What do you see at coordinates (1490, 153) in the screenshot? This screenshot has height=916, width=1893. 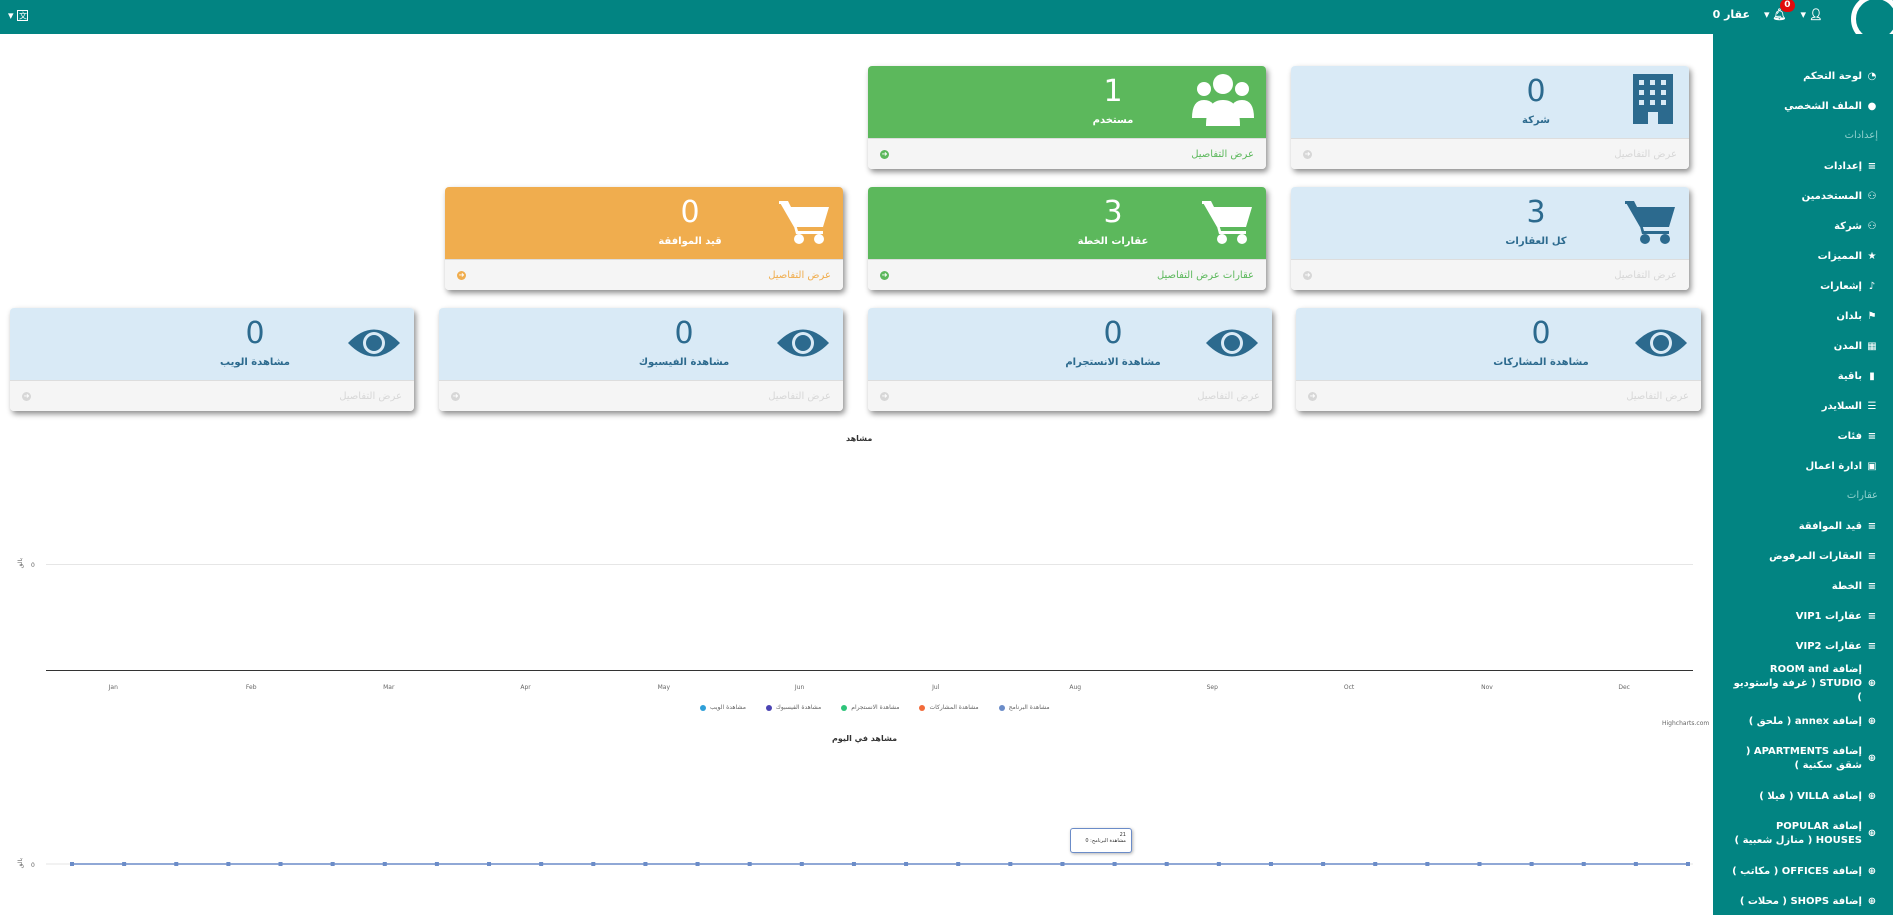 I see `company-details-link: عرض التفاصيل ➜` at bounding box center [1490, 153].